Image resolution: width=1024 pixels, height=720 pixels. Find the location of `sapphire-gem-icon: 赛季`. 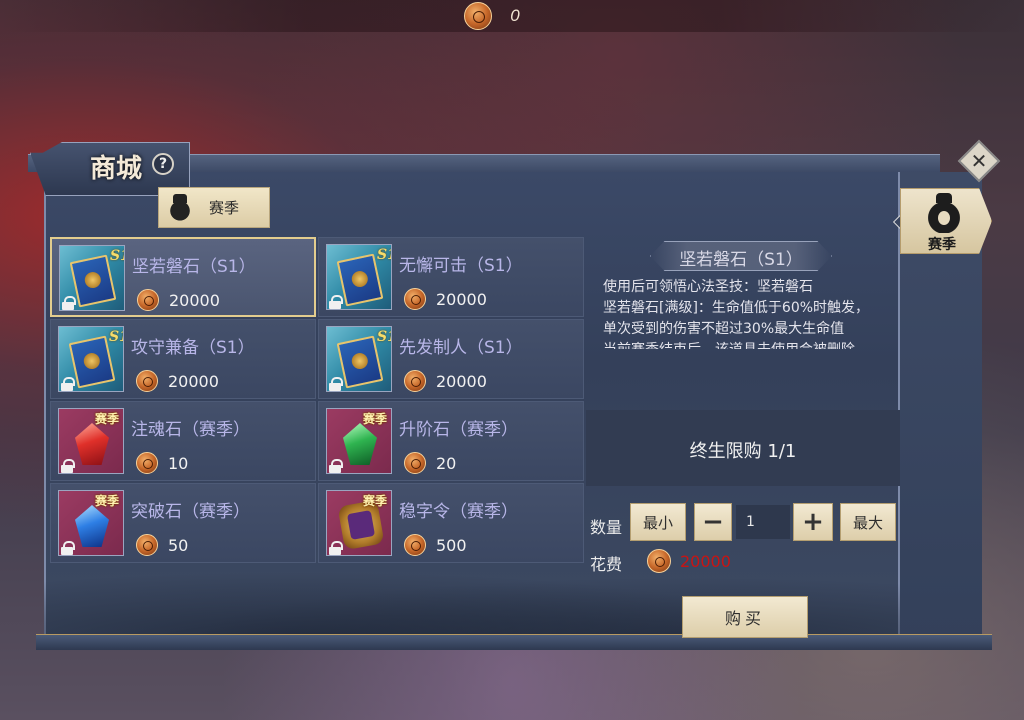

sapphire-gem-icon: 赛季 is located at coordinates (91, 523).